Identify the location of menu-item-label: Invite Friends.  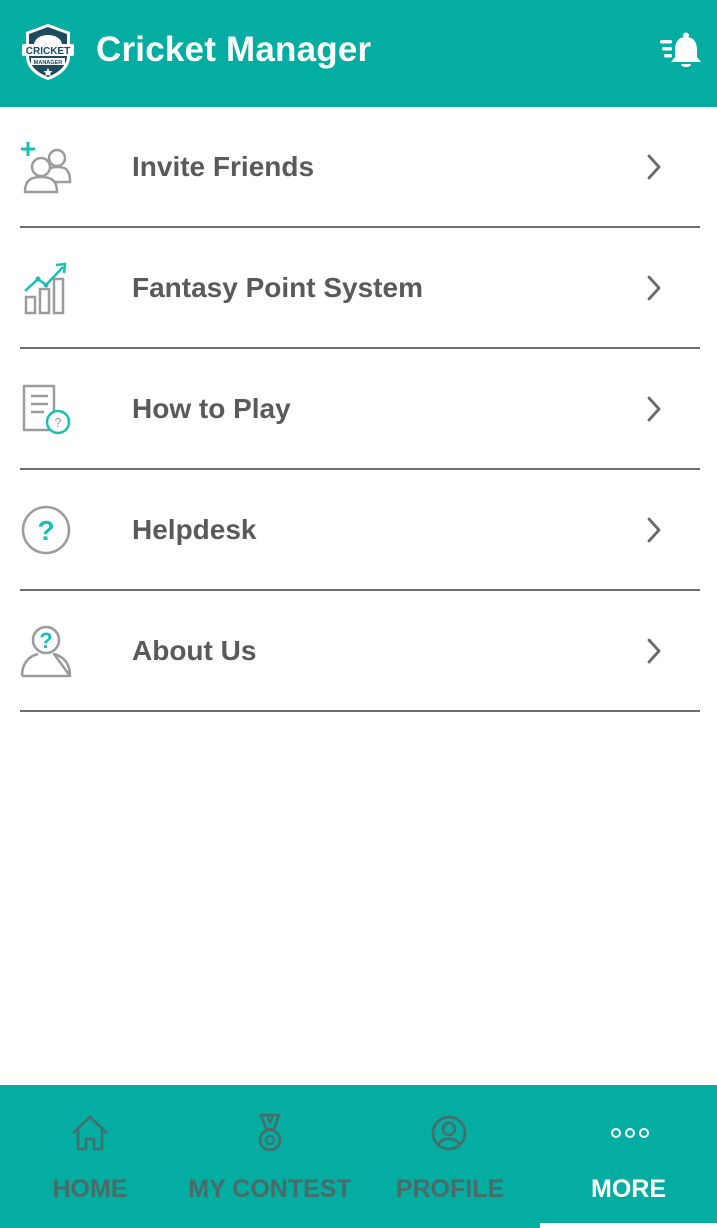
(223, 166).